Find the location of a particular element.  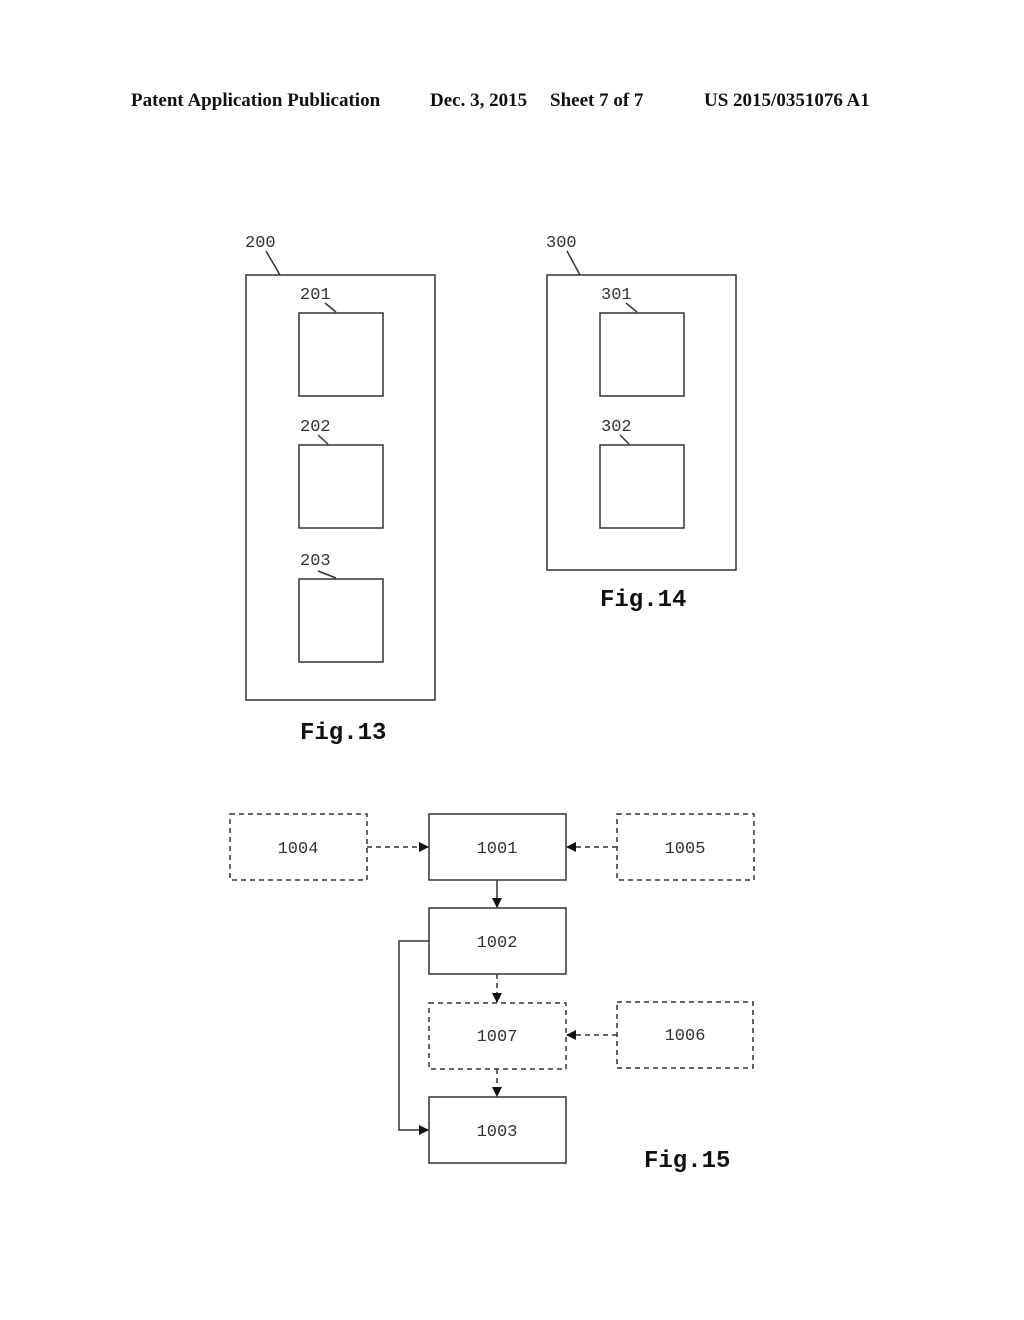

fig14-outer-box is located at coordinates (641, 422).